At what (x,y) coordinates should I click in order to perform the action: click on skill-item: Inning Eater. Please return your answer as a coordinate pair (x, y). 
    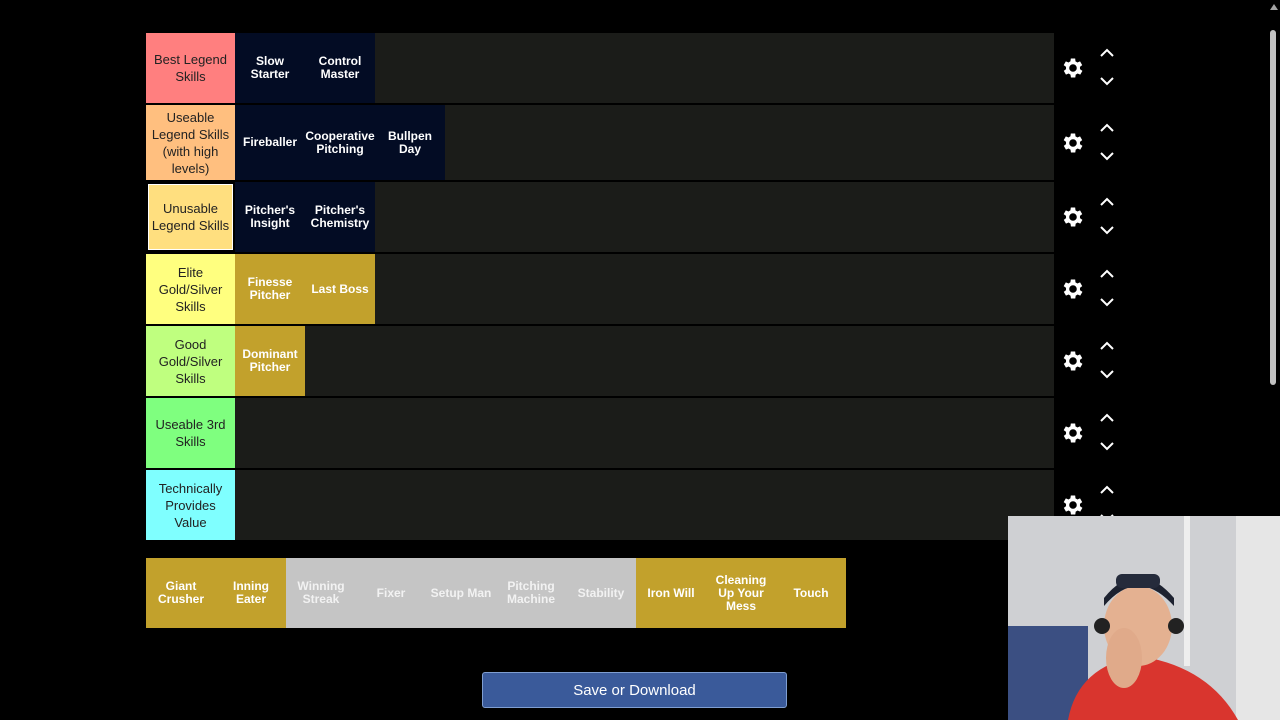
    Looking at the image, I should click on (251, 593).